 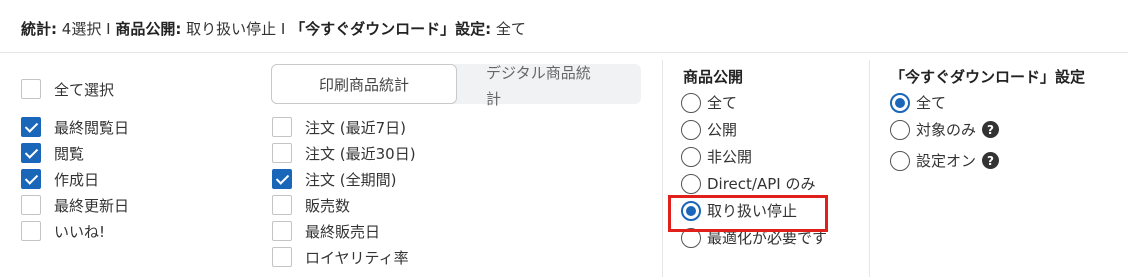 I want to click on checkbox-label: 最終閲覧日, so click(x=92, y=127).